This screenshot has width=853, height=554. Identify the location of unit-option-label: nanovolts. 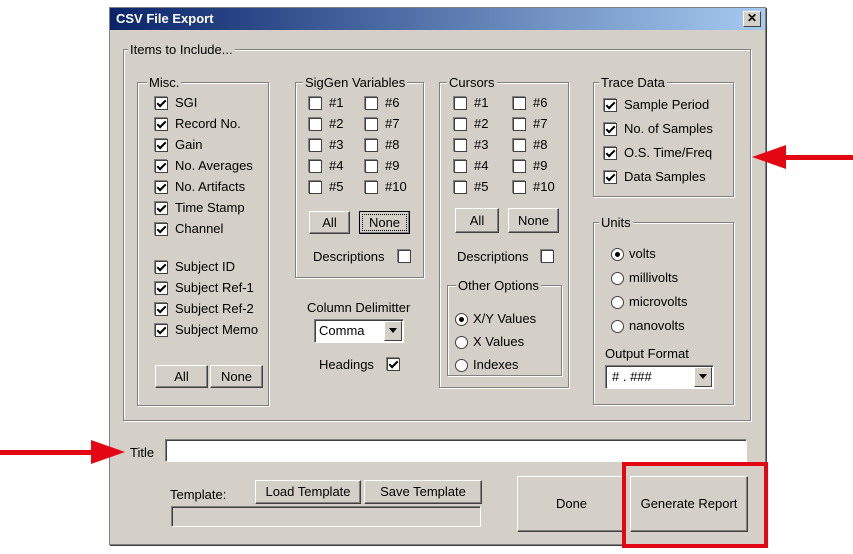
(657, 325).